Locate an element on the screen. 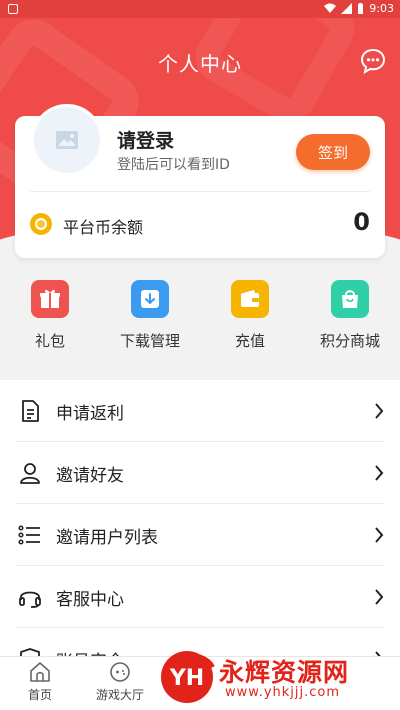  status-bar: 9:03 is located at coordinates (200, 9).